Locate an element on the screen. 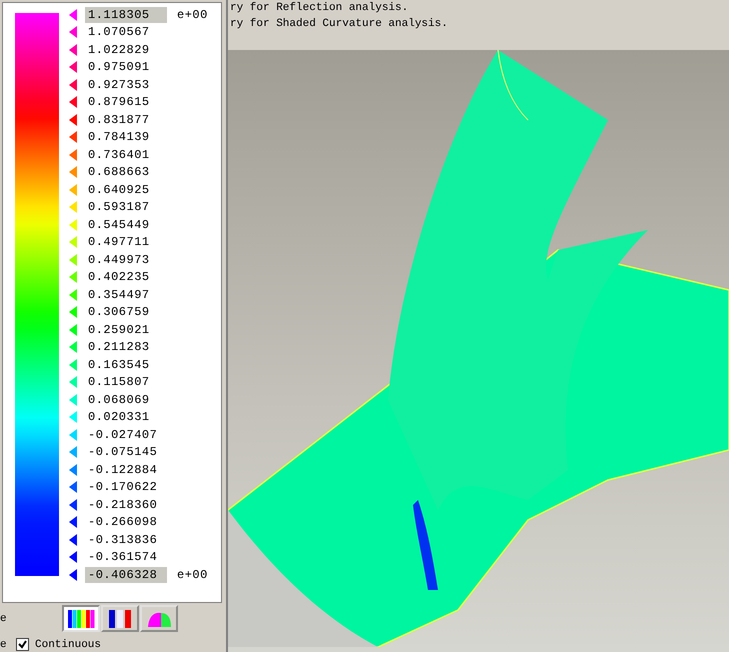 Image resolution: width=729 pixels, height=652 pixels. value-field: -0.406328 is located at coordinates (126, 574).